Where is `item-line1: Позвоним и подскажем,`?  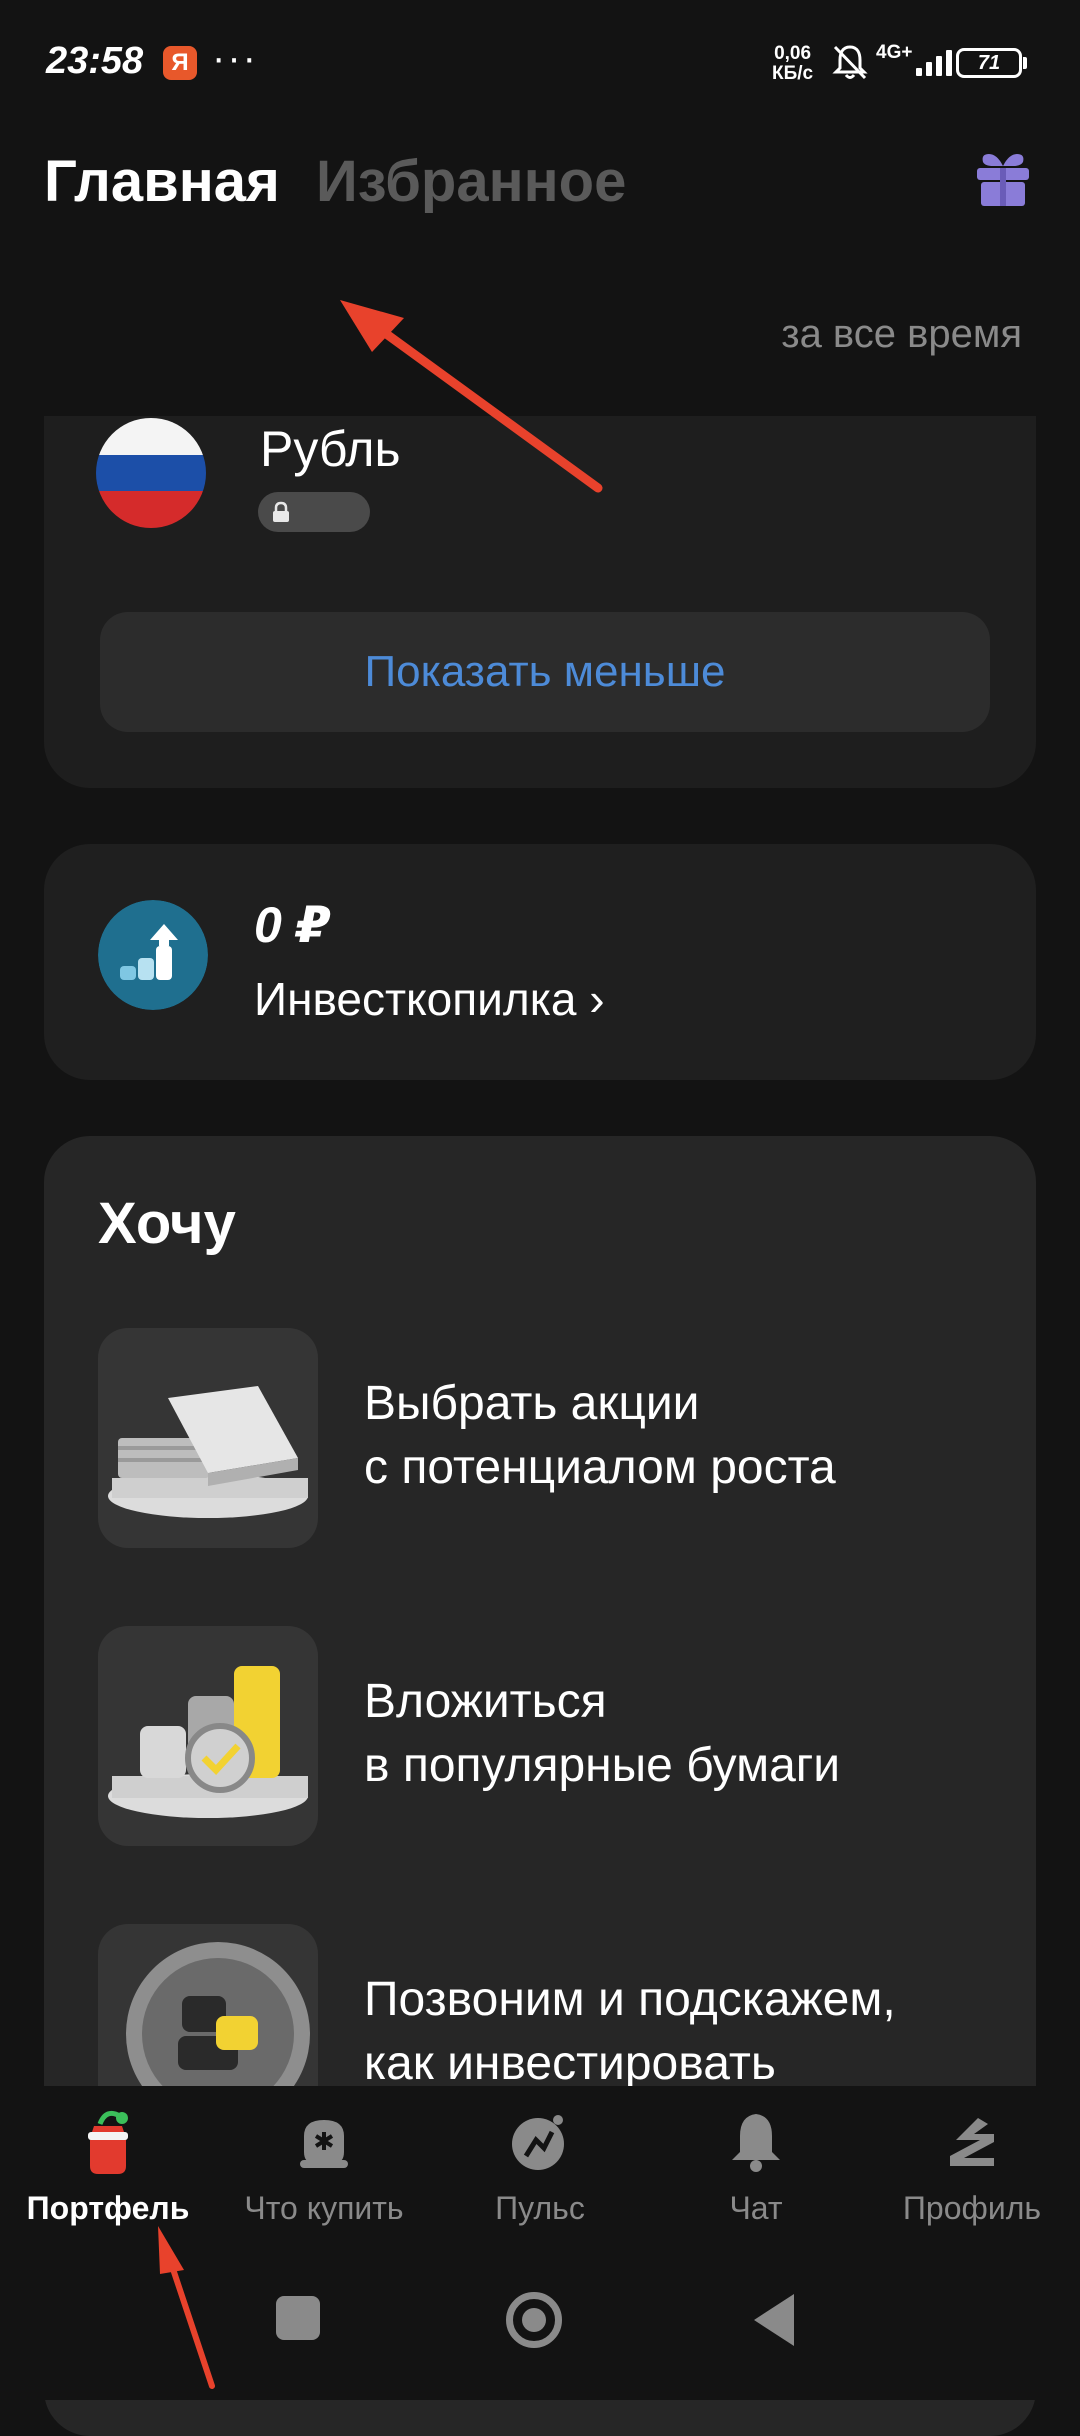
item-line1: Позвоним и подскажем, is located at coordinates (630, 1999).